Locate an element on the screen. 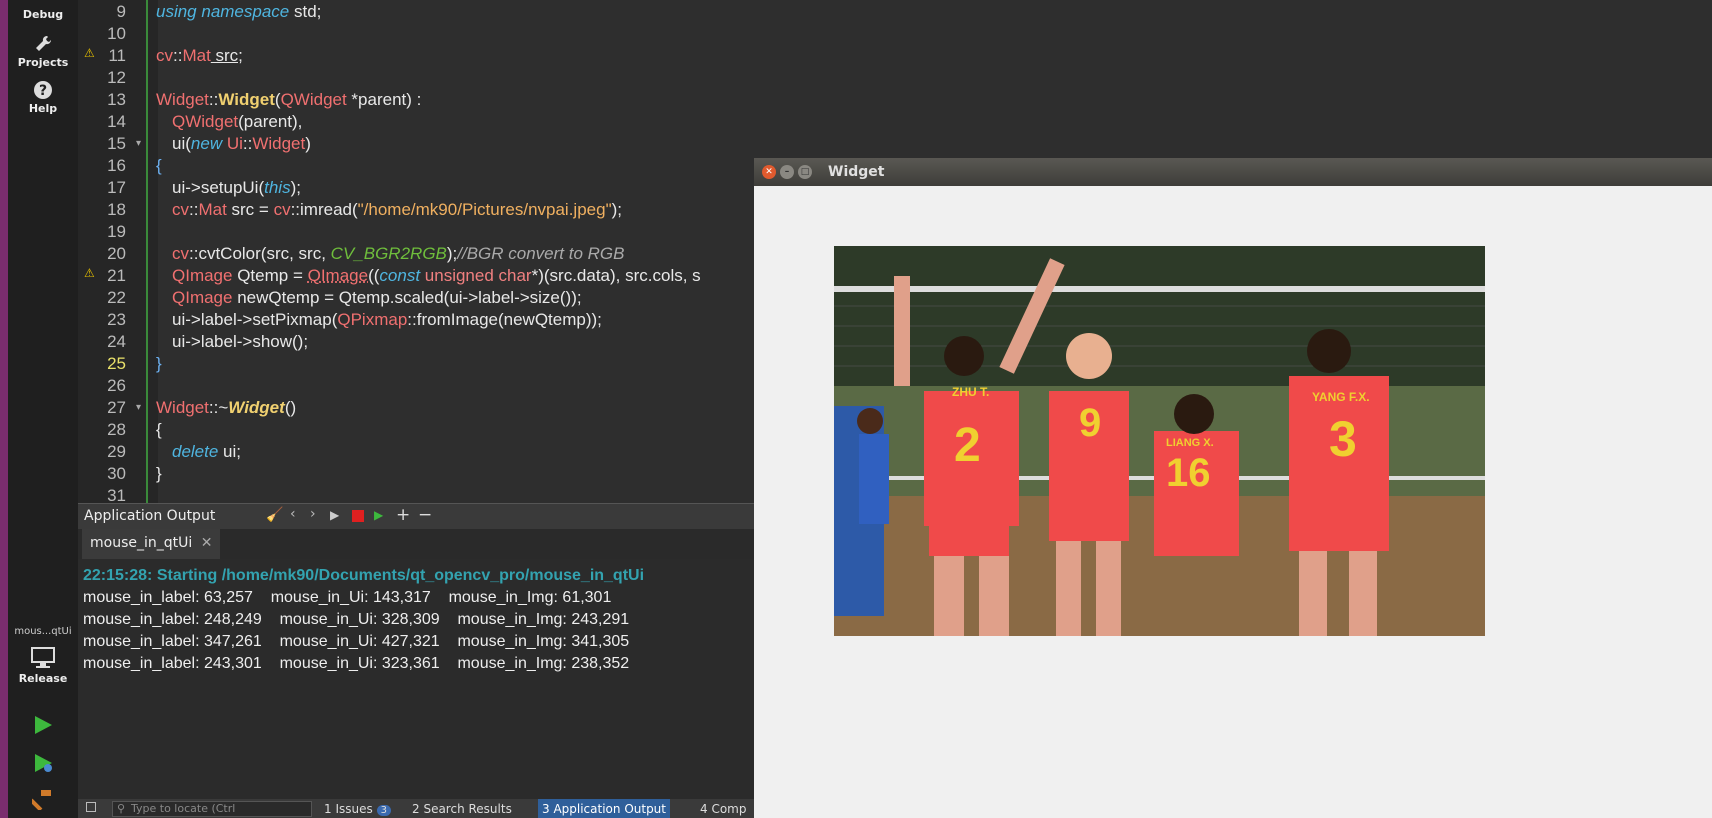 This screenshot has height=818, width=1712. line-number: 30 is located at coordinates (116, 473).